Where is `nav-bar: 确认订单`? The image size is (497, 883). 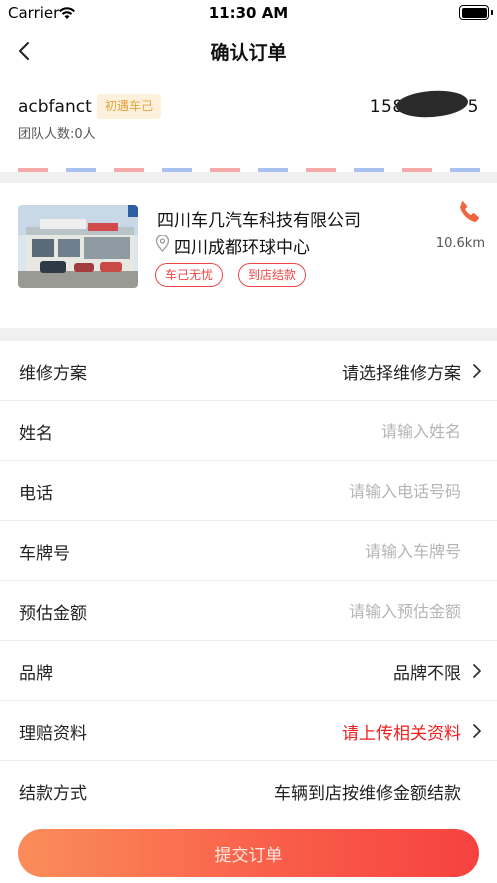
nav-bar: 确认订单 is located at coordinates (248, 51).